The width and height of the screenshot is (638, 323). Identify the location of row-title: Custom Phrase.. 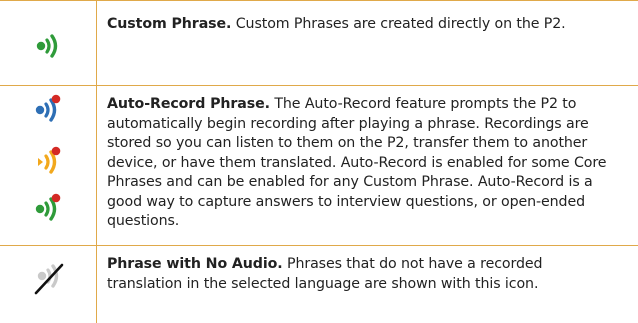
(169, 24).